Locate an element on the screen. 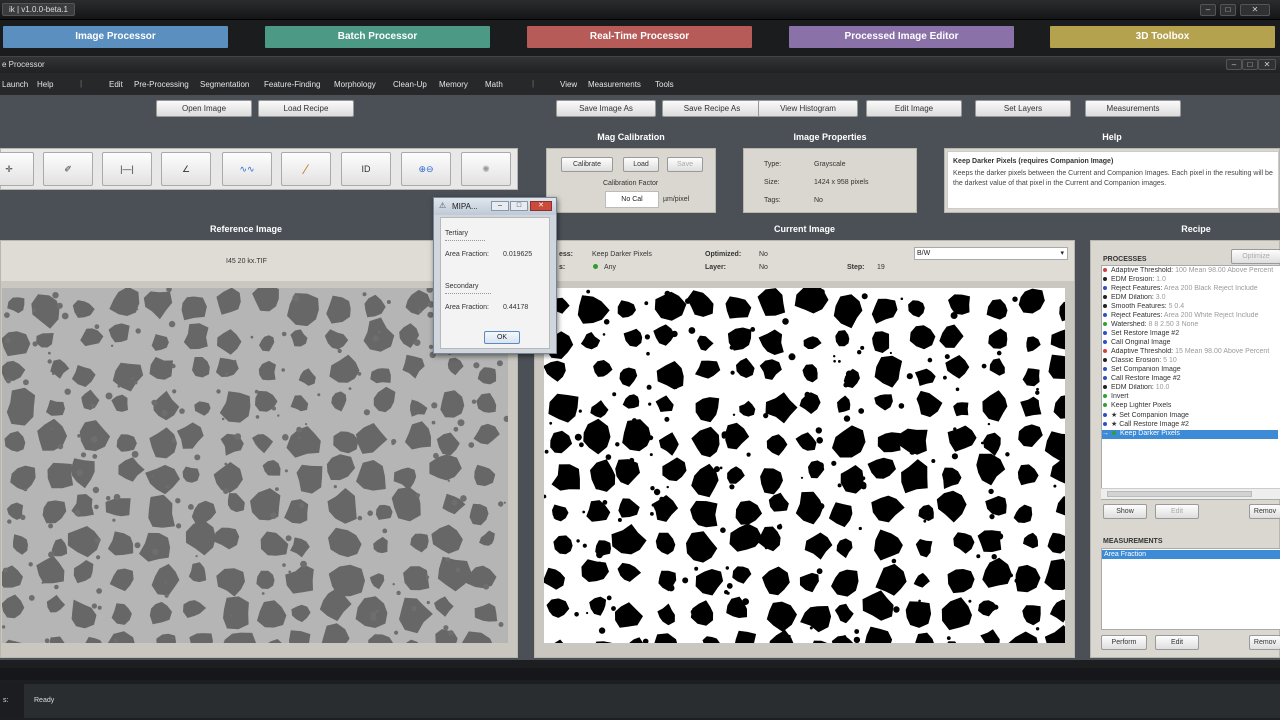  dialog-close-icon: ✕ is located at coordinates (541, 206).